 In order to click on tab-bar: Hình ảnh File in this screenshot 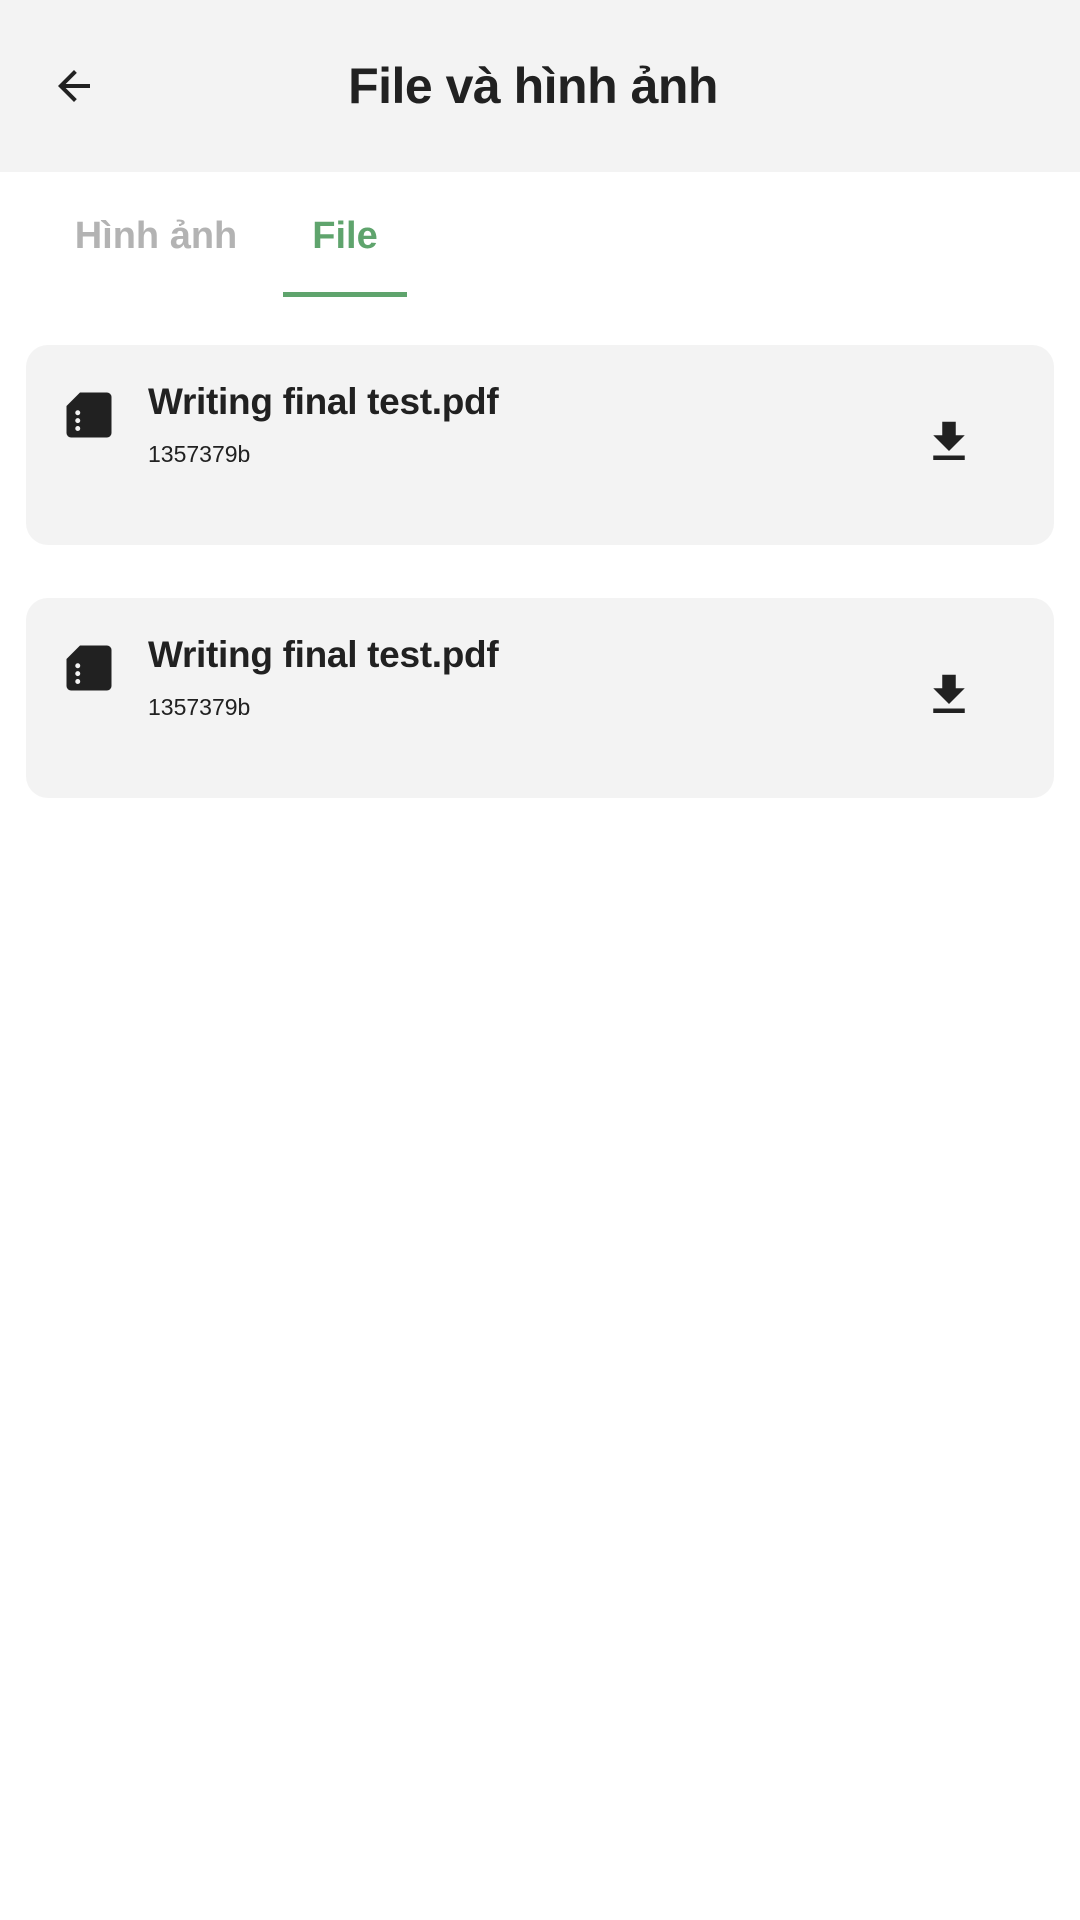, I will do `click(540, 236)`.